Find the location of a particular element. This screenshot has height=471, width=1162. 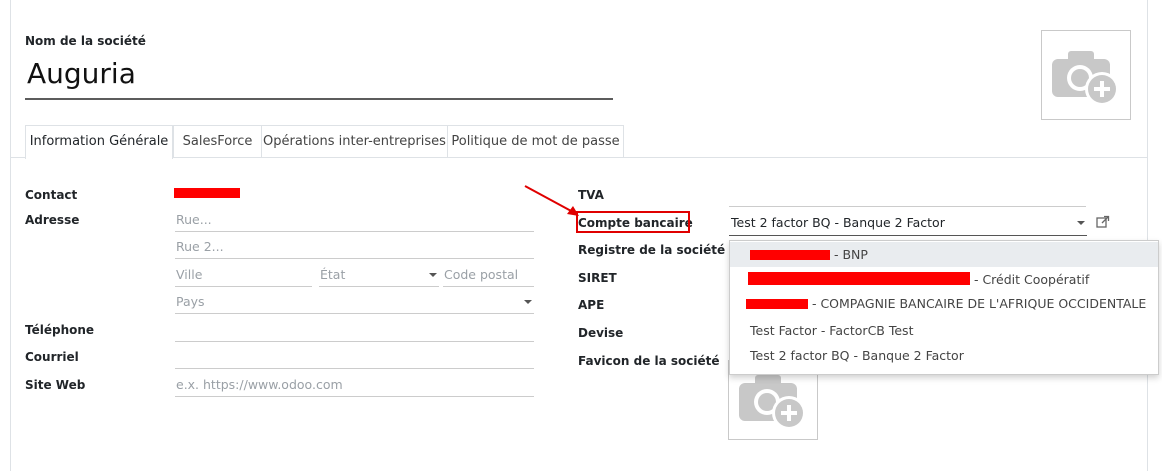

option-label: Test Factor - FactorCB Test is located at coordinates (832, 330).